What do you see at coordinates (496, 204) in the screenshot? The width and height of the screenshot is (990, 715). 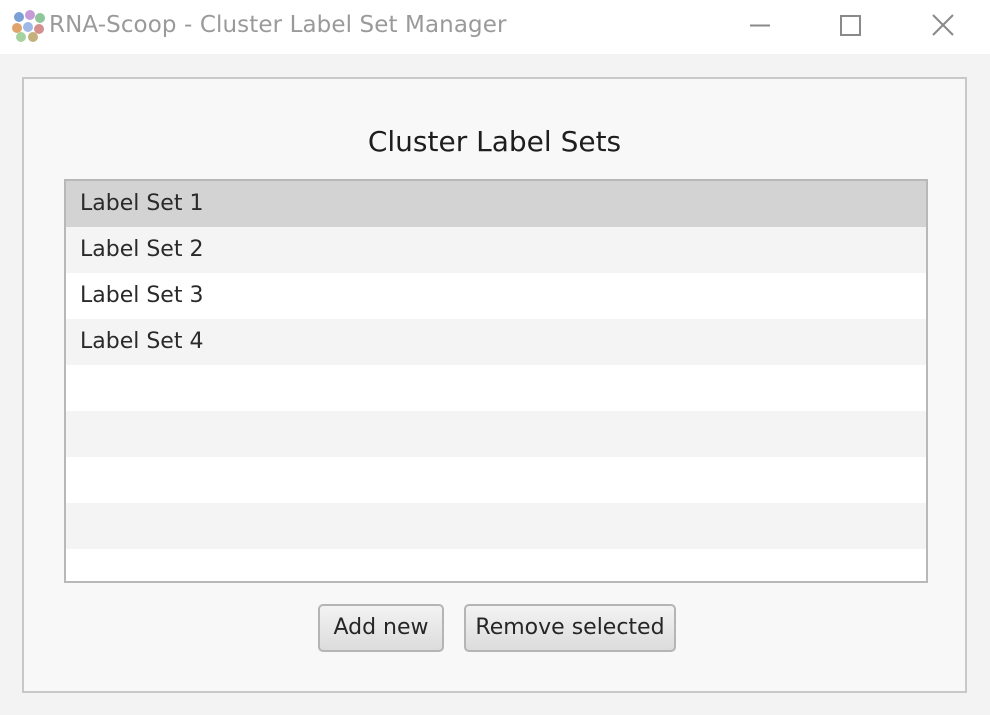 I see `list-item: Label Set 1` at bounding box center [496, 204].